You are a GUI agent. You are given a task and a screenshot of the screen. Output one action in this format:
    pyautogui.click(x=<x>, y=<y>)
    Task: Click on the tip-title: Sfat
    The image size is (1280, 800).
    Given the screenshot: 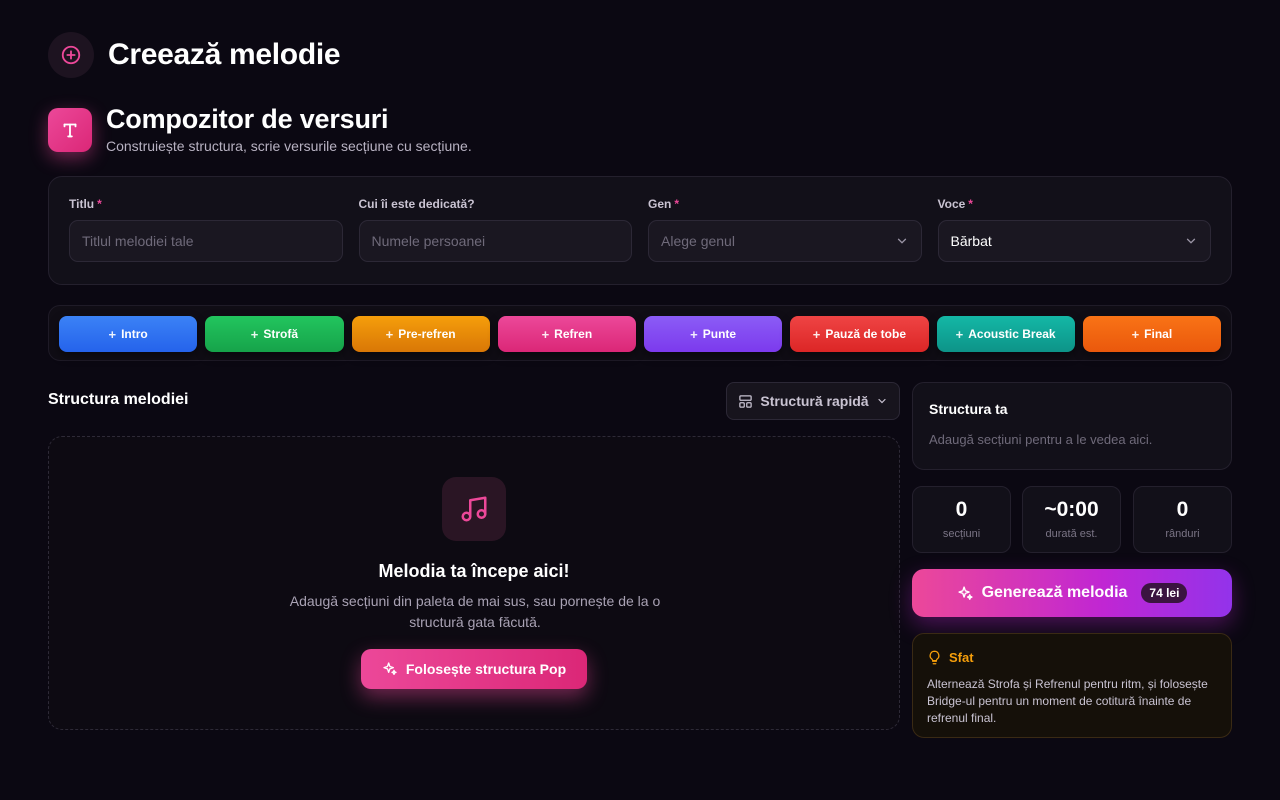 What is the action you would take?
    pyautogui.click(x=961, y=657)
    